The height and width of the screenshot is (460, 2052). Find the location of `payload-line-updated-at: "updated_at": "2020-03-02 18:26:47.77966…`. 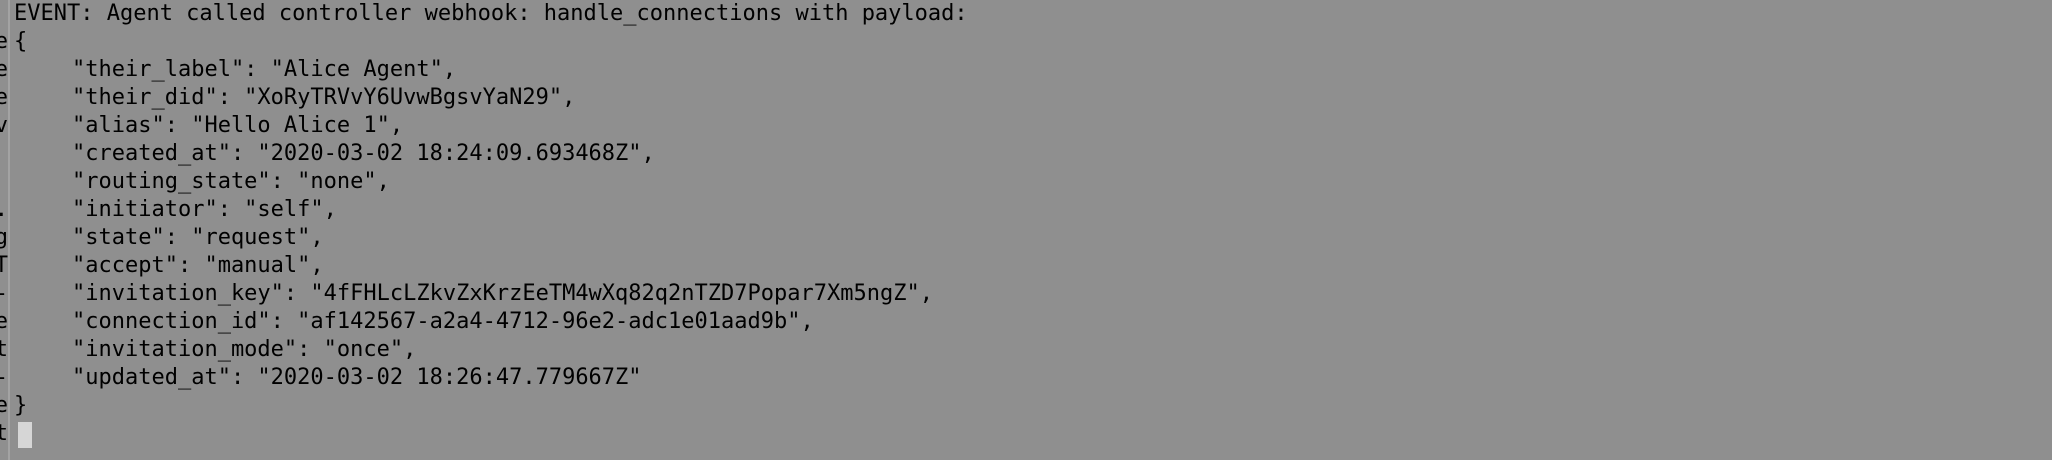

payload-line-updated-at: "updated_at": "2020-03-02 18:26:47.77966… is located at coordinates (357, 377).